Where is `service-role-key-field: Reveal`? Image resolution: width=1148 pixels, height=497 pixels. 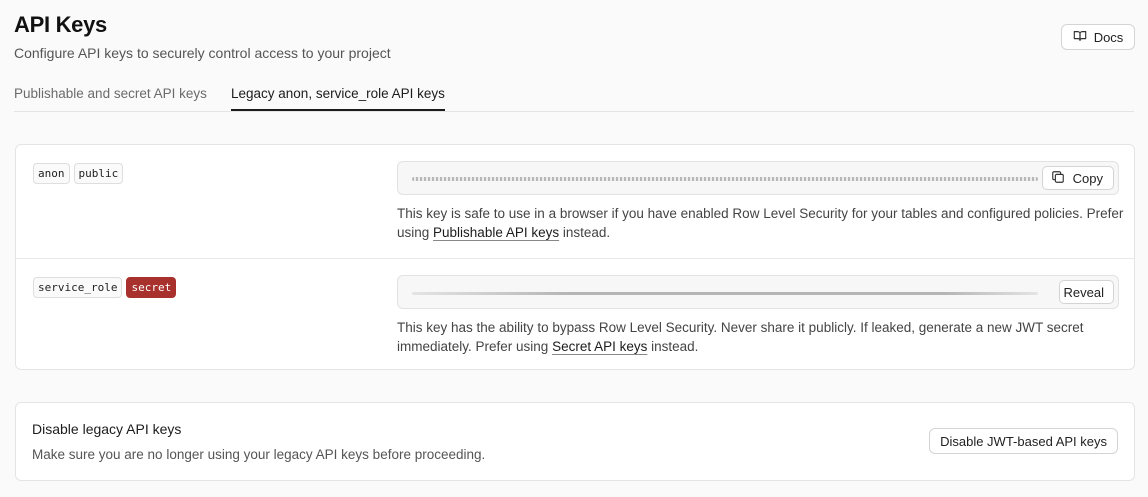 service-role-key-field: Reveal is located at coordinates (758, 292).